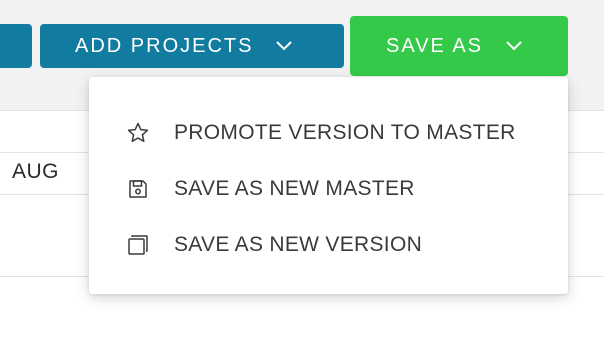 The width and height of the screenshot is (604, 352). Describe the element at coordinates (138, 133) in the screenshot. I see `star-icon` at that location.